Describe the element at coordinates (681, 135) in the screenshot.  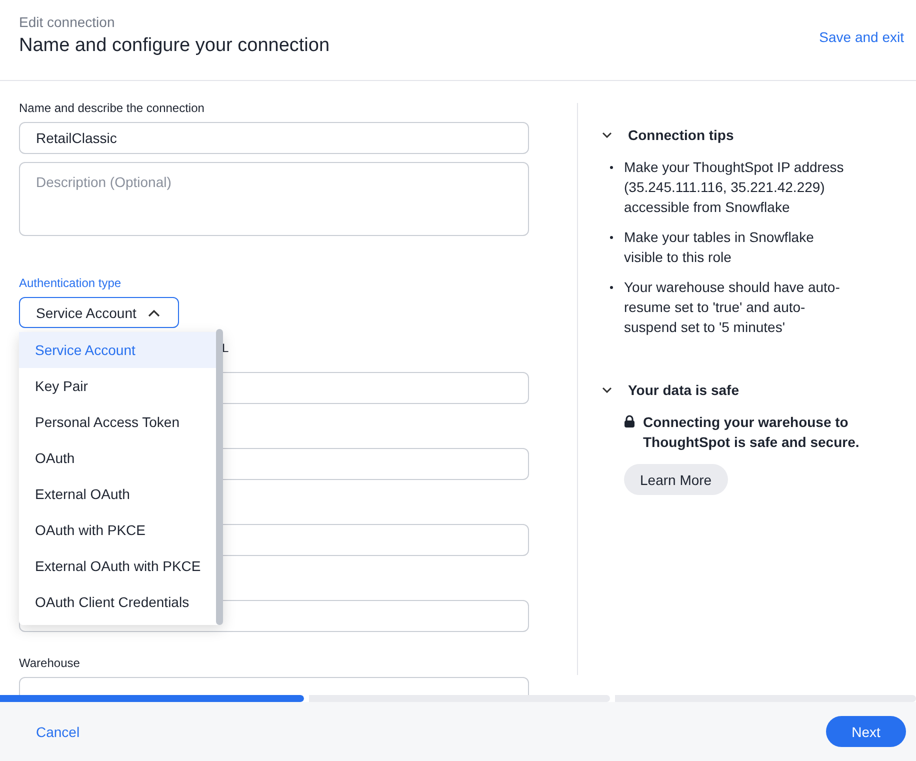
I see `section-title: Connection tips` at that location.